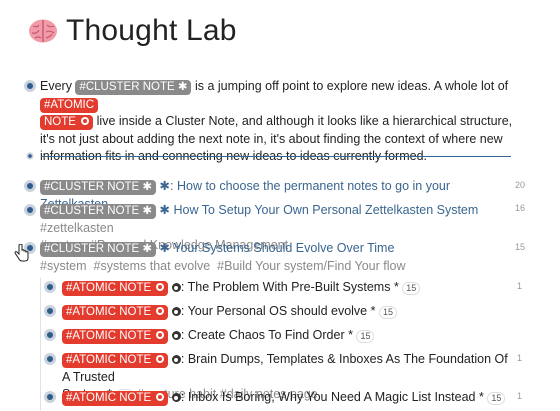 This screenshot has width=560, height=411. I want to click on reference-count: 15, so click(520, 247).